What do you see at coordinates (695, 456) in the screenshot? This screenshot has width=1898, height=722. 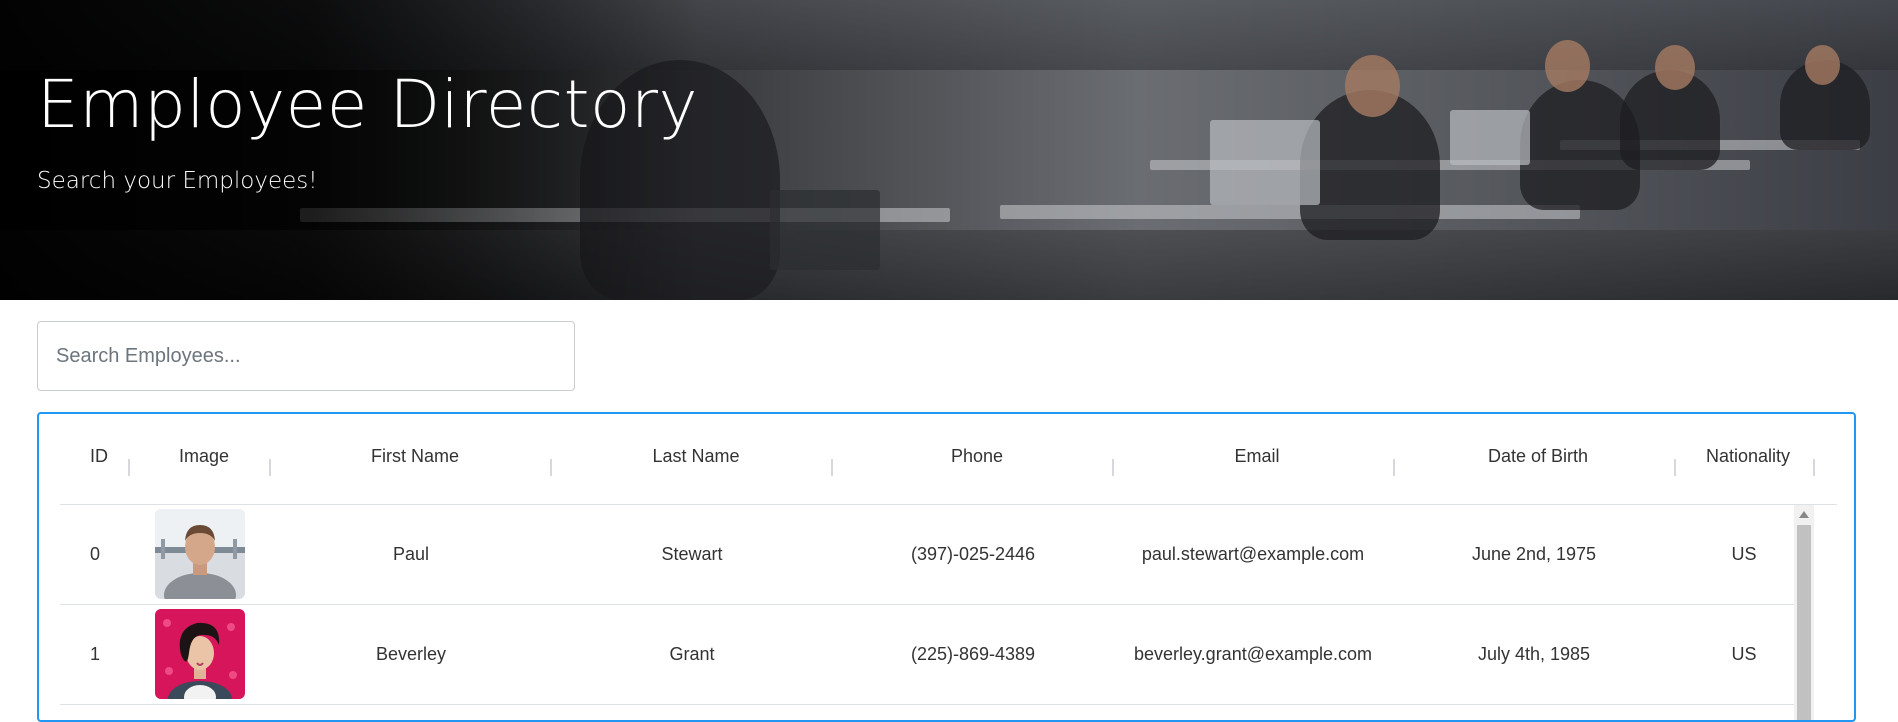 I see `column-header-last-name: Last Name` at bounding box center [695, 456].